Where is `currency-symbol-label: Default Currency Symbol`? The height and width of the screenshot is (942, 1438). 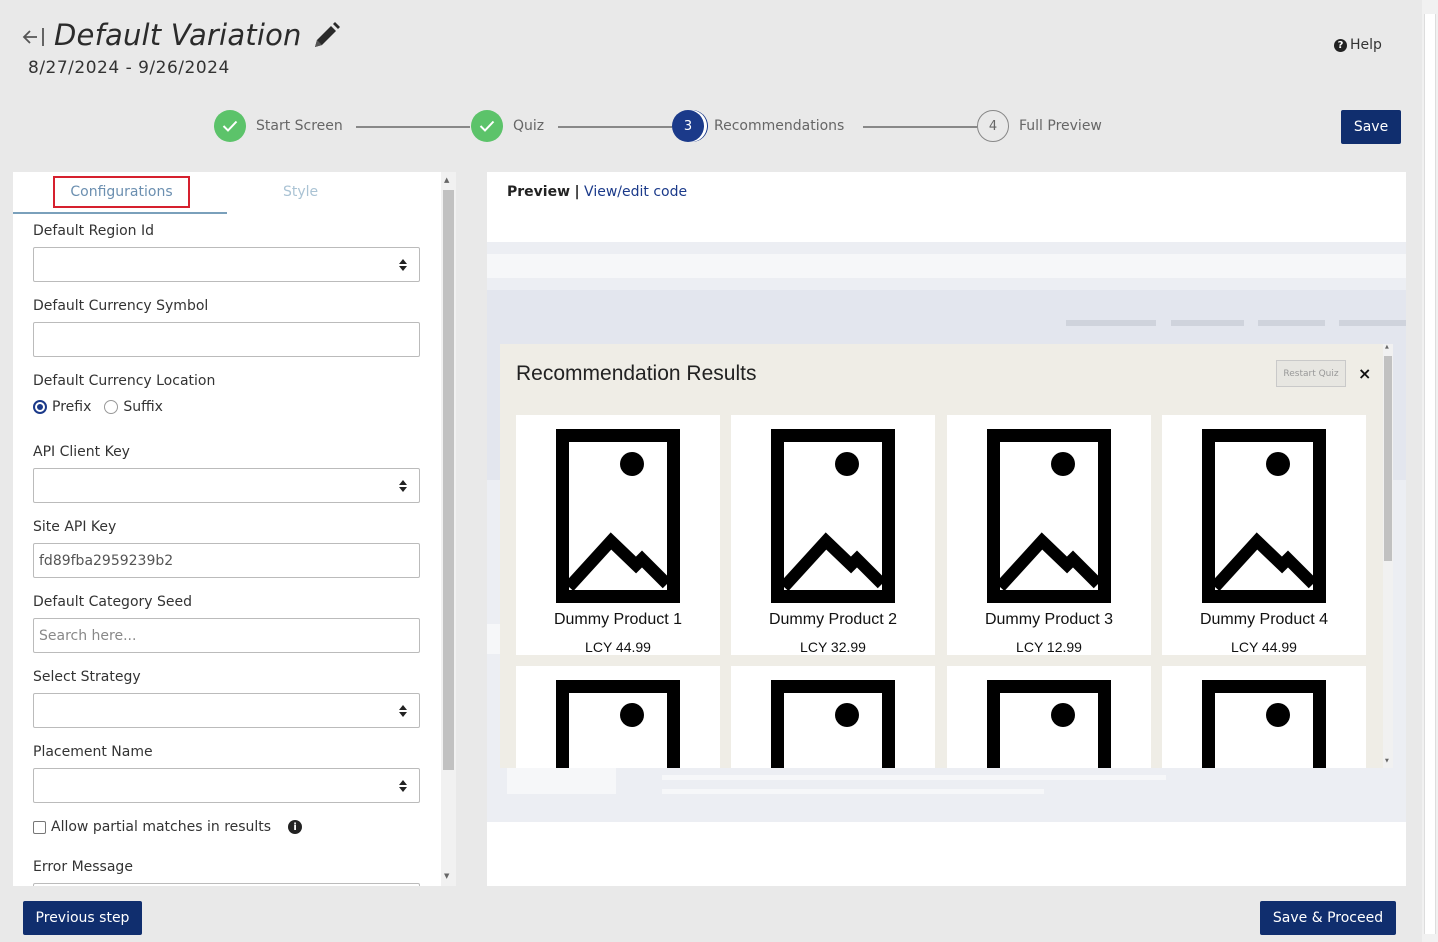
currency-symbol-label: Default Currency Symbol is located at coordinates (121, 306).